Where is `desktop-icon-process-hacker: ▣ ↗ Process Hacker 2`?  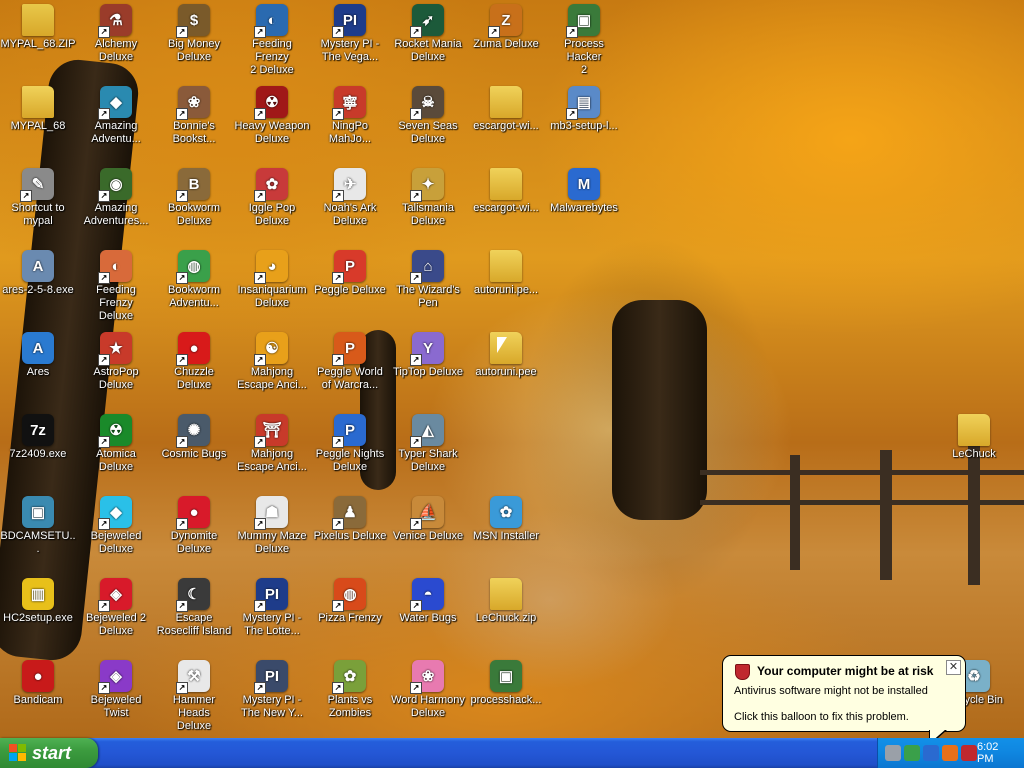
desktop-icon-process-hacker: ▣ ↗ Process Hacker 2 is located at coordinates (584, 42).